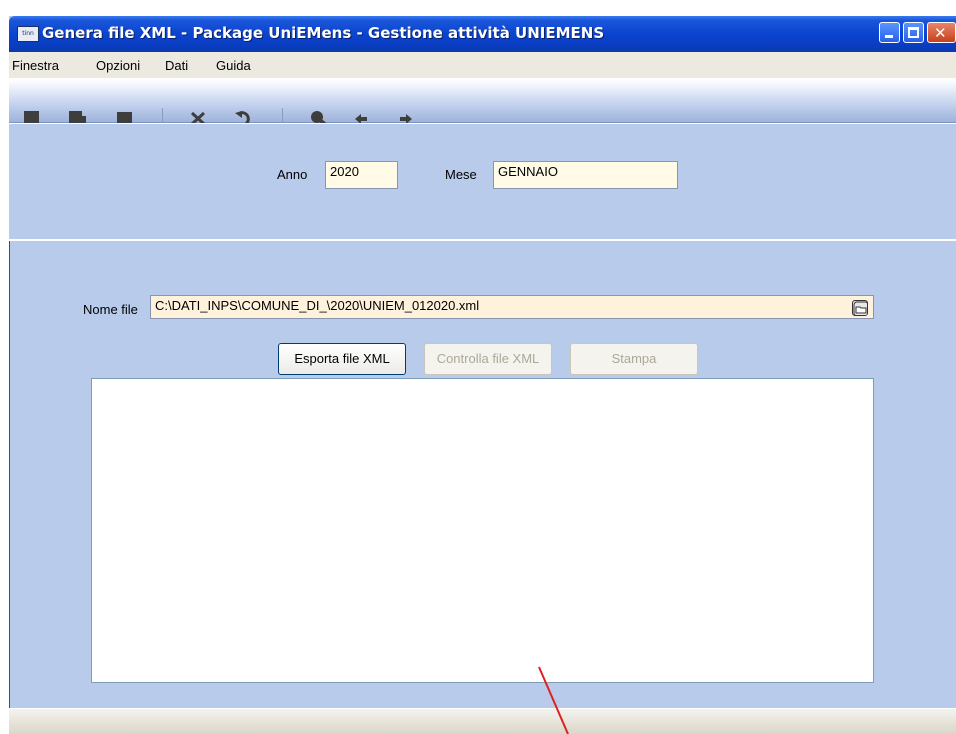 This screenshot has width=956, height=734. Describe the element at coordinates (233, 65) in the screenshot. I see `menu-guida: Guida` at that location.